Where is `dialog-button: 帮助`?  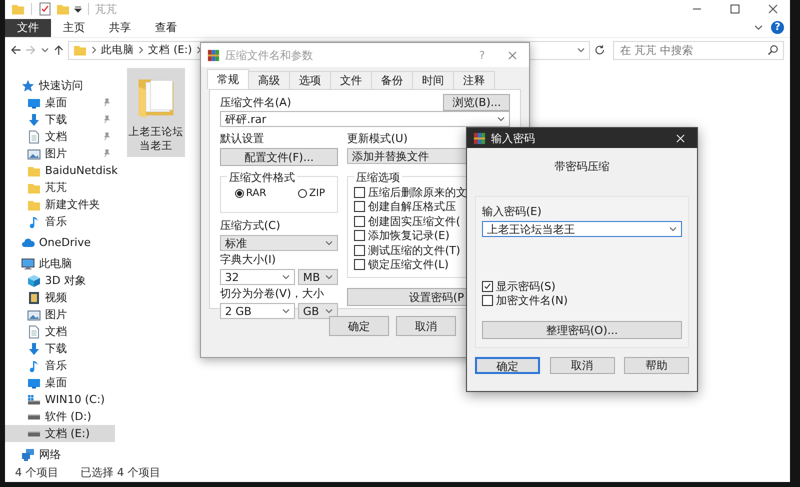
dialog-button: 帮助 is located at coordinates (656, 365).